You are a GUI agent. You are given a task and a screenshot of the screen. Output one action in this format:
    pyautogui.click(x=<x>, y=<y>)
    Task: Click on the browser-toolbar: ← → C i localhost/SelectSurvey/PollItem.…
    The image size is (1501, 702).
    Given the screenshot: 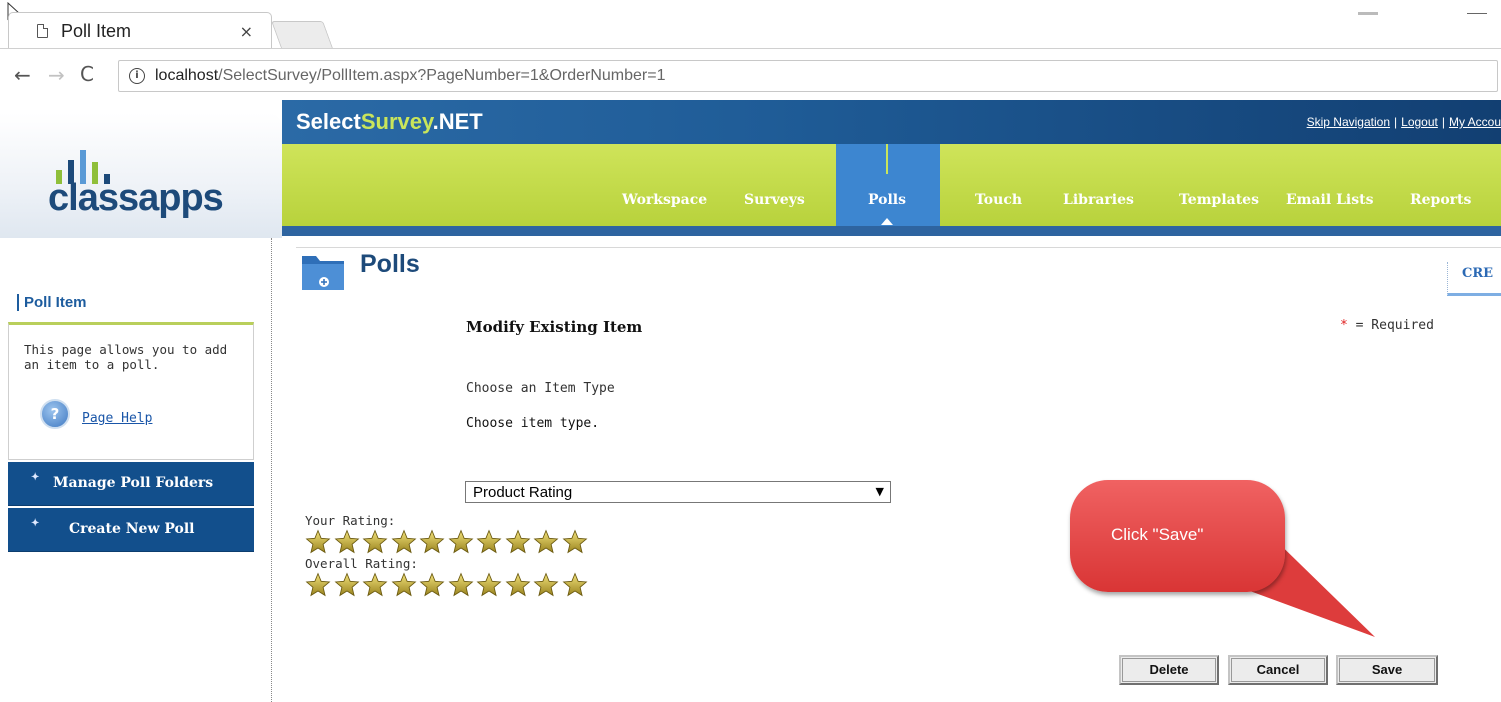 What is the action you would take?
    pyautogui.click(x=750, y=74)
    